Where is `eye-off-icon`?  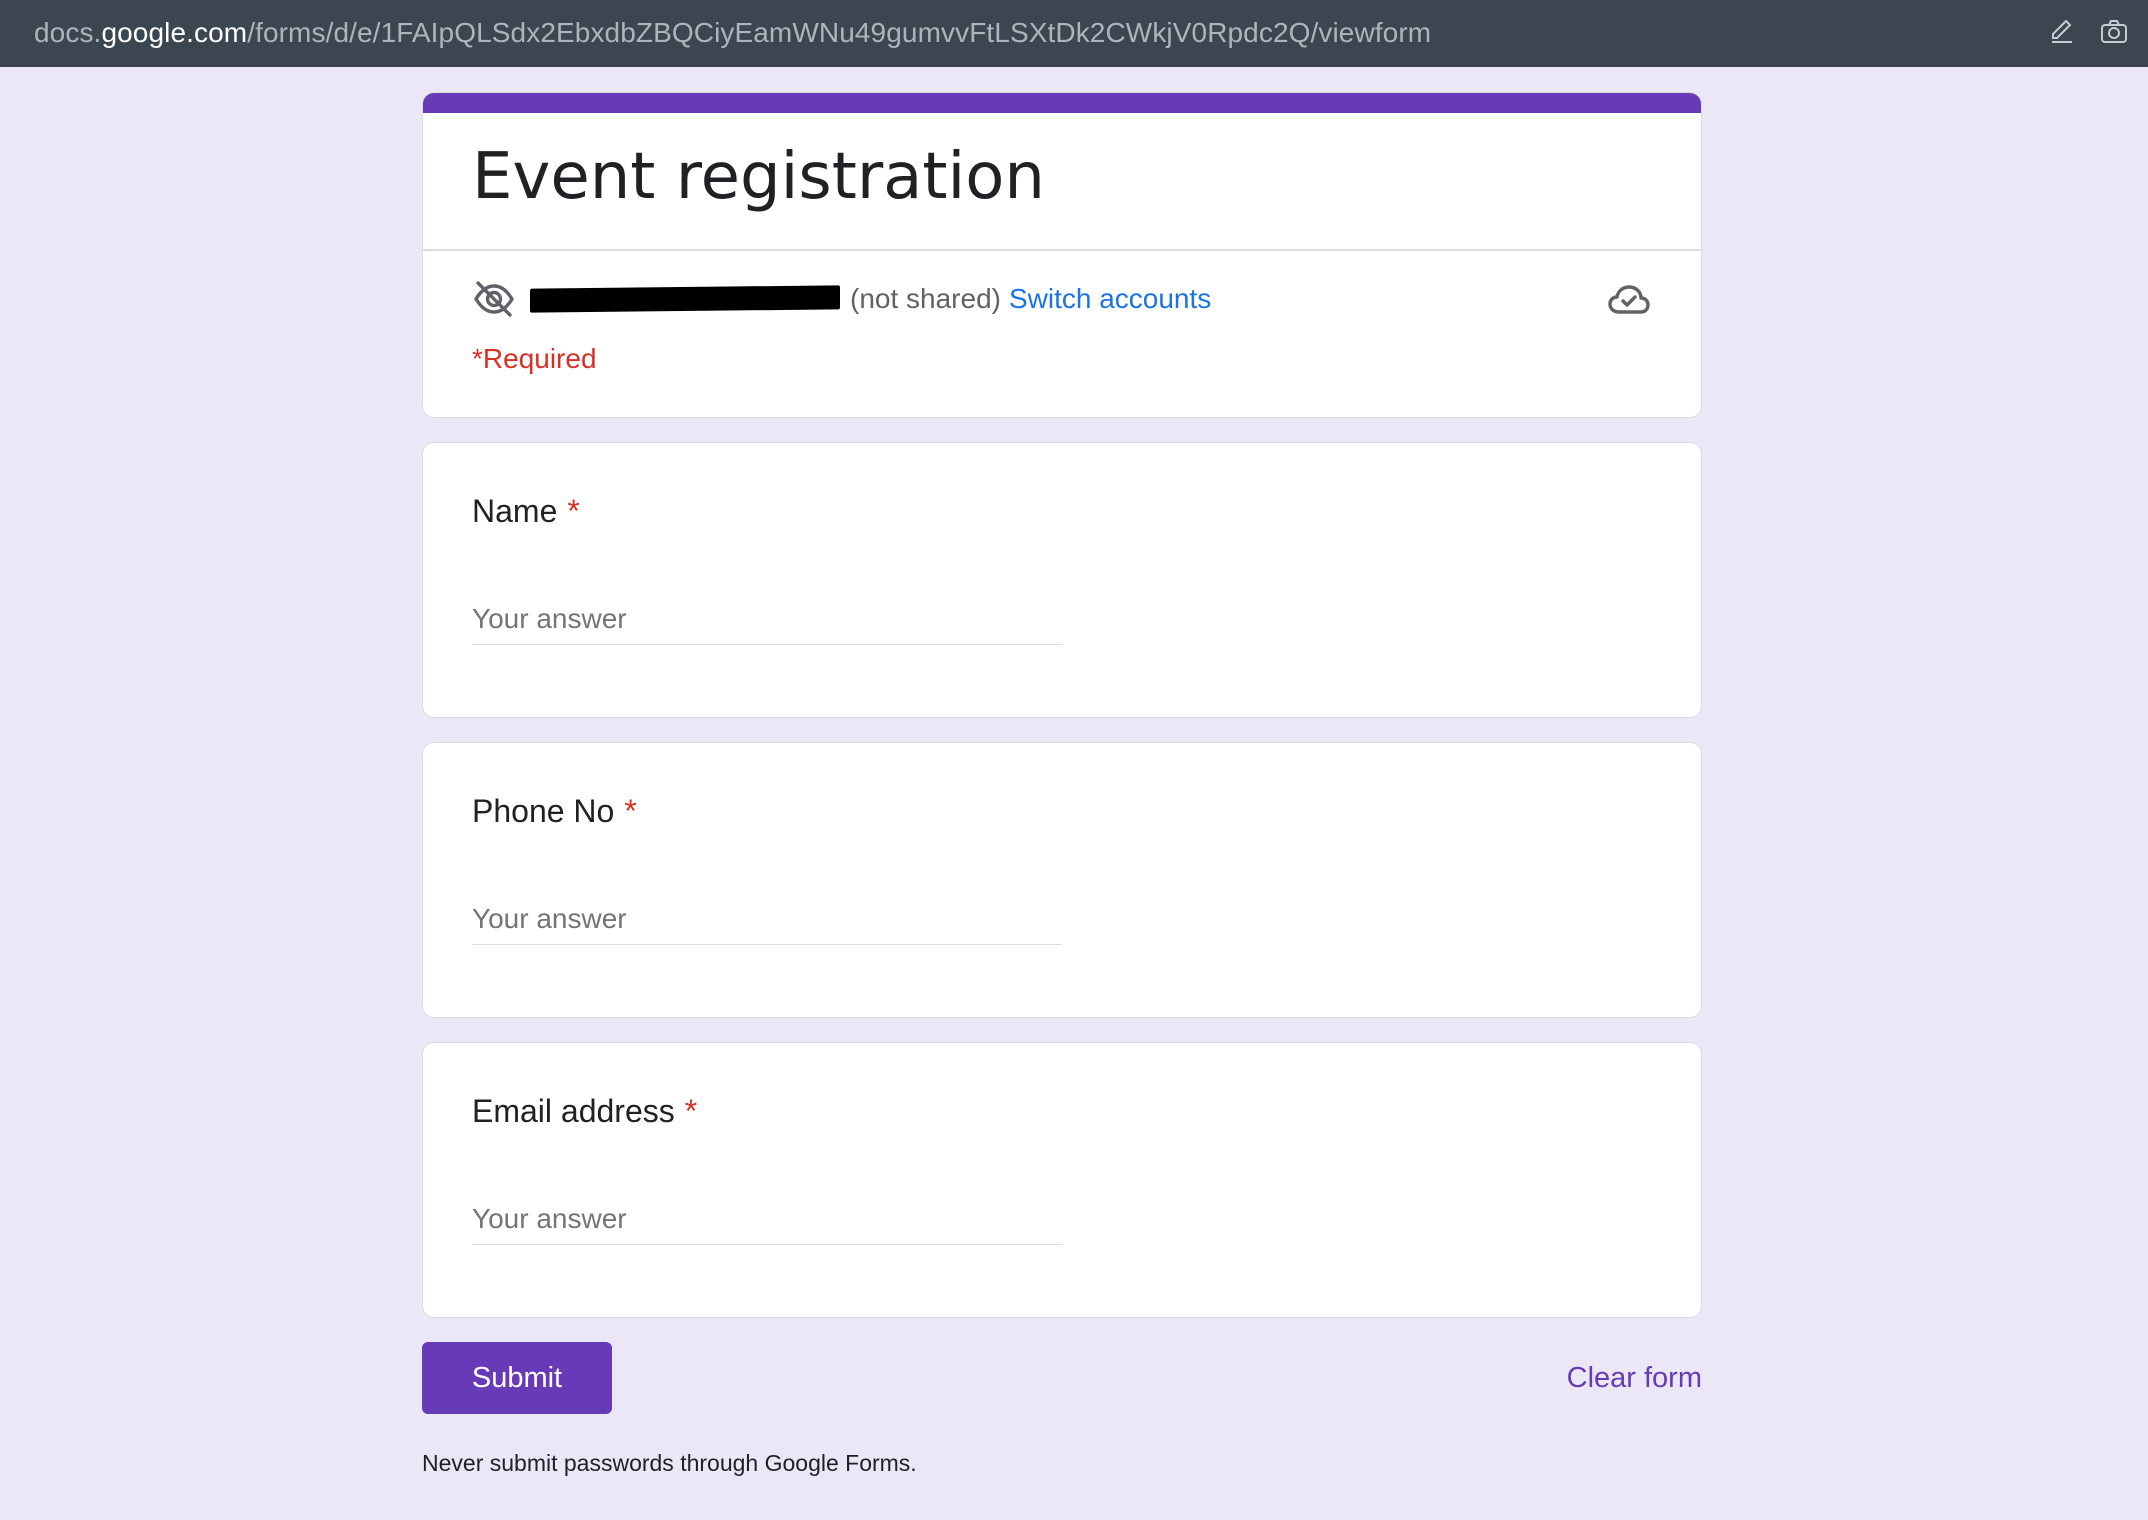
eye-off-icon is located at coordinates (494, 299).